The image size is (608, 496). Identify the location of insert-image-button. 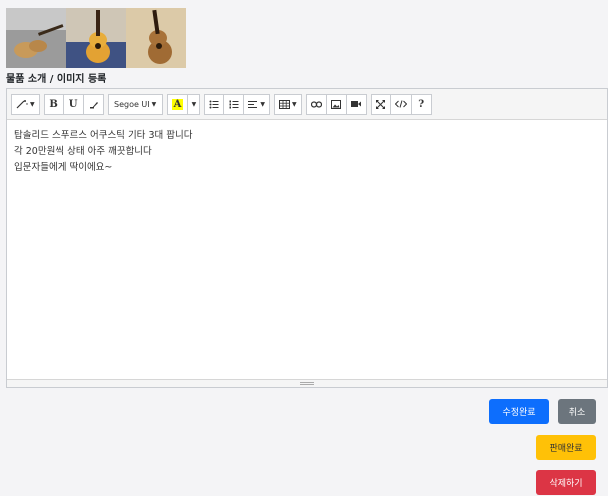
(336, 104).